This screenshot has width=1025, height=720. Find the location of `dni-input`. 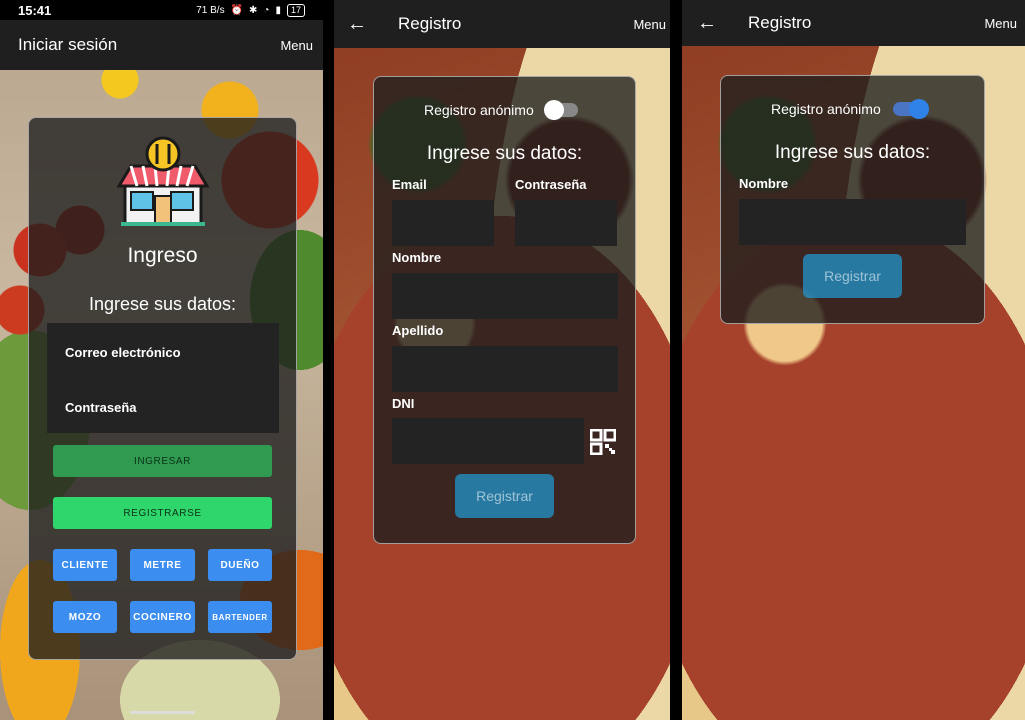

dni-input is located at coordinates (488, 441).